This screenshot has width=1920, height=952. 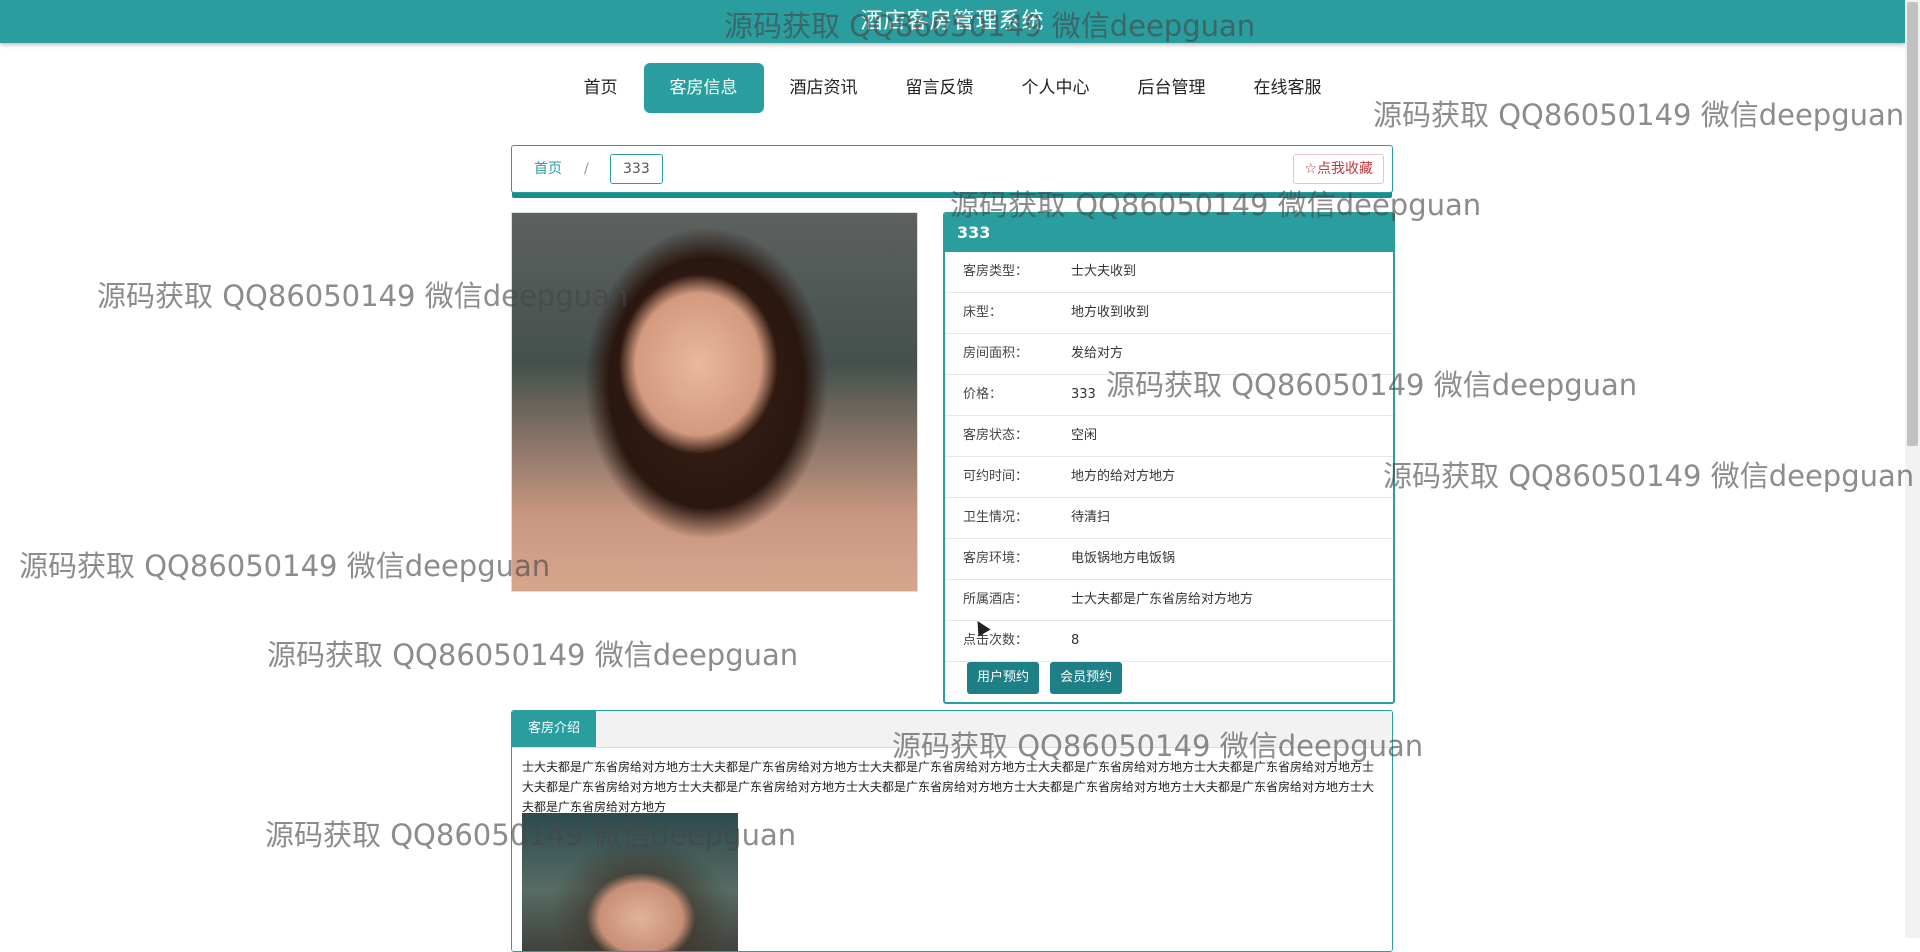 What do you see at coordinates (548, 169) in the screenshot?
I see `breadcrumb-home-link: 首页` at bounding box center [548, 169].